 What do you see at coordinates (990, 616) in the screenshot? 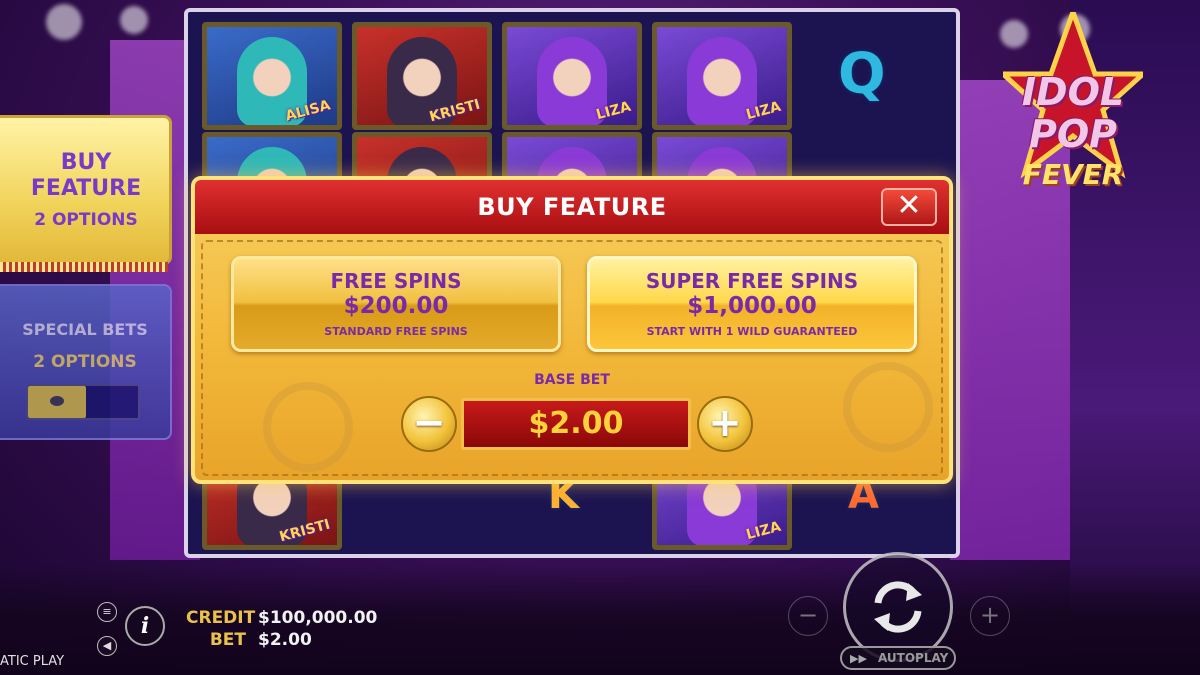
I see `bet-plus-button: +` at bounding box center [990, 616].